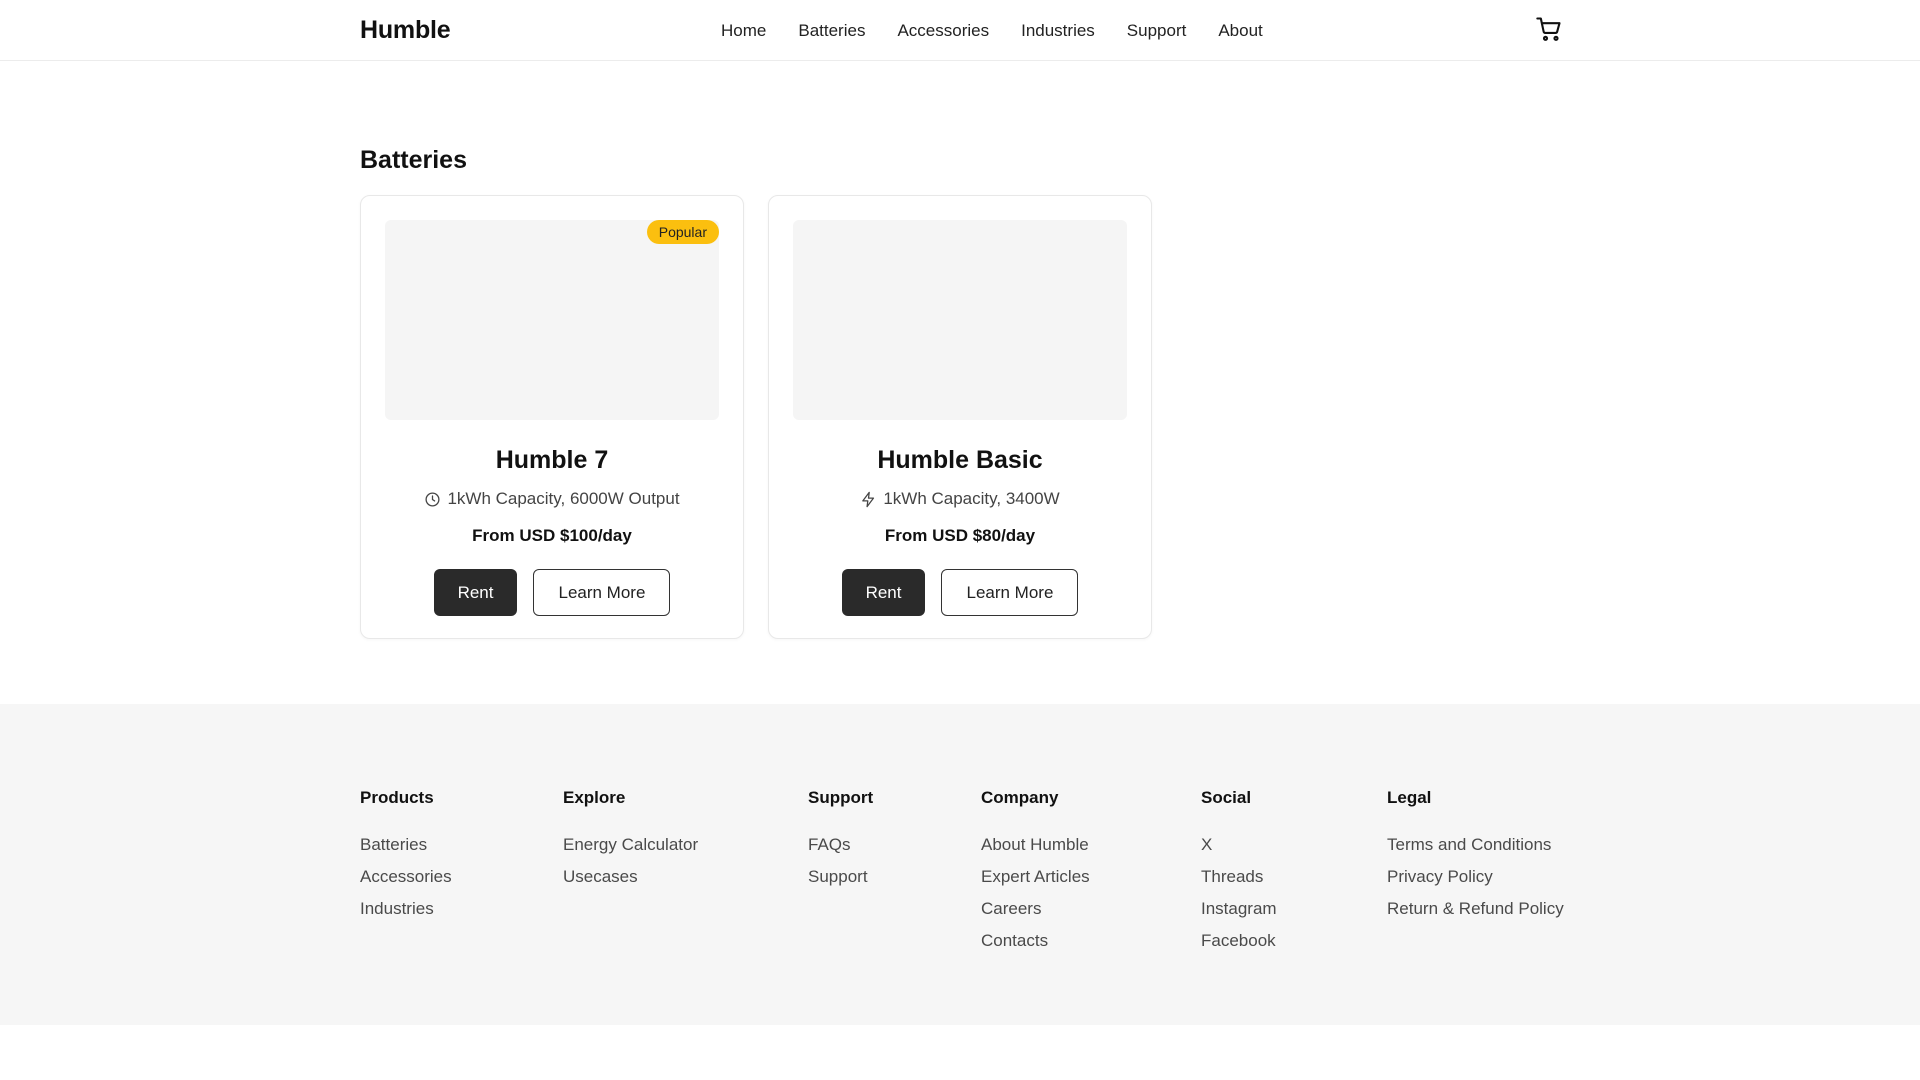 The width and height of the screenshot is (1920, 1080). Describe the element at coordinates (1035, 947) in the screenshot. I see `footer-link: Contacts` at that location.